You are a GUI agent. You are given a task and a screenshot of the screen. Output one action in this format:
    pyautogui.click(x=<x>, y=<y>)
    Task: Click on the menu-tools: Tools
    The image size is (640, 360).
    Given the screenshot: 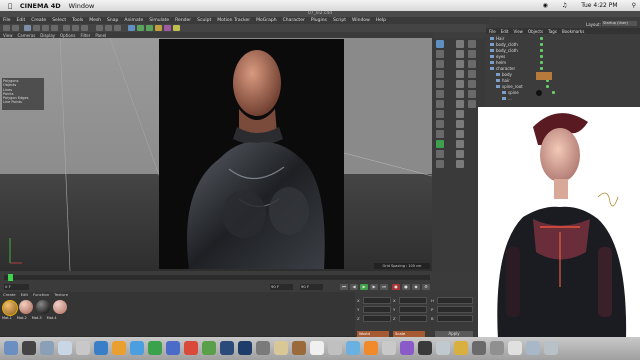 What is the action you would take?
    pyautogui.click(x=77, y=20)
    